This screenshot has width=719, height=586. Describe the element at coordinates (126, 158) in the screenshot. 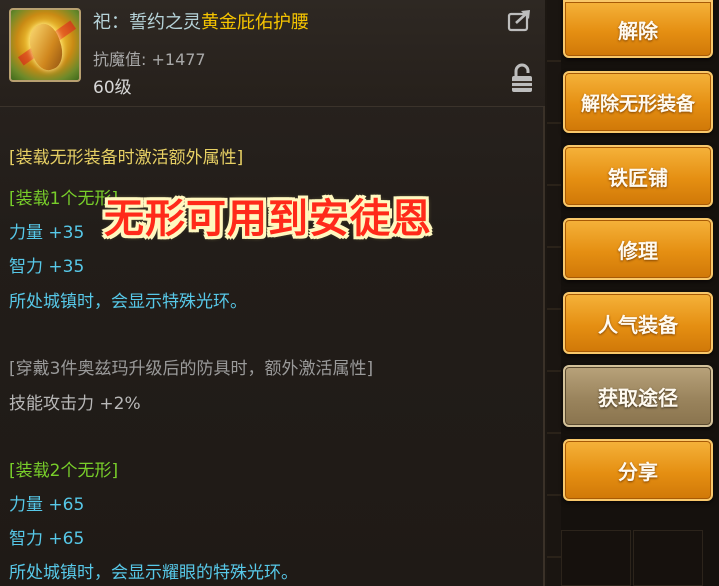

I see `invisible-bonus-header: [装载无形装备时激活额外属性]` at that location.